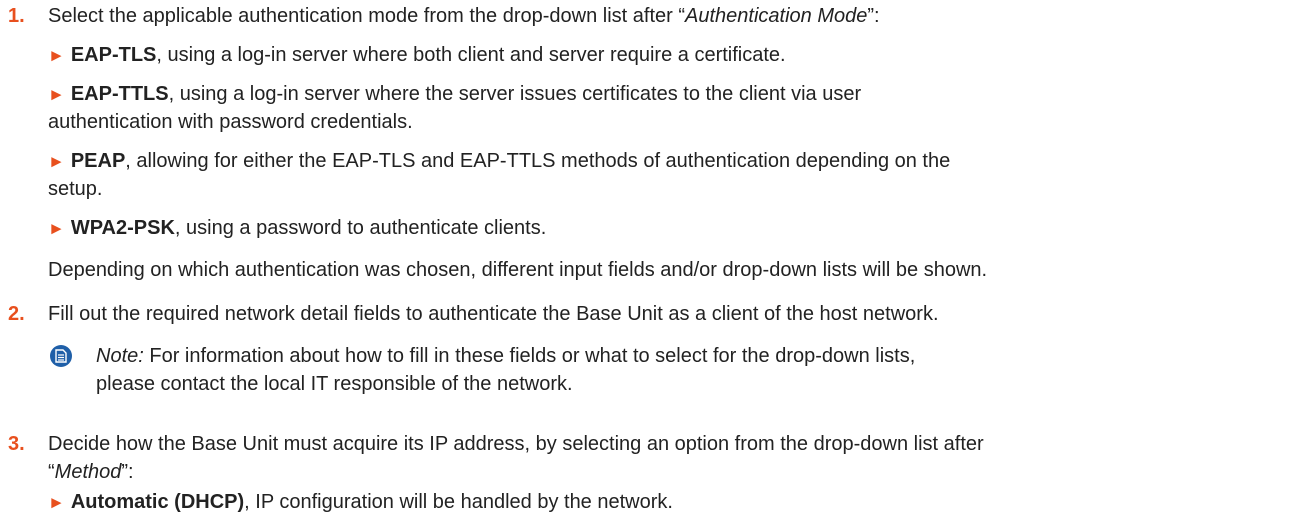 The image size is (1304, 521). What do you see at coordinates (61, 356) in the screenshot?
I see `note-icon` at bounding box center [61, 356].